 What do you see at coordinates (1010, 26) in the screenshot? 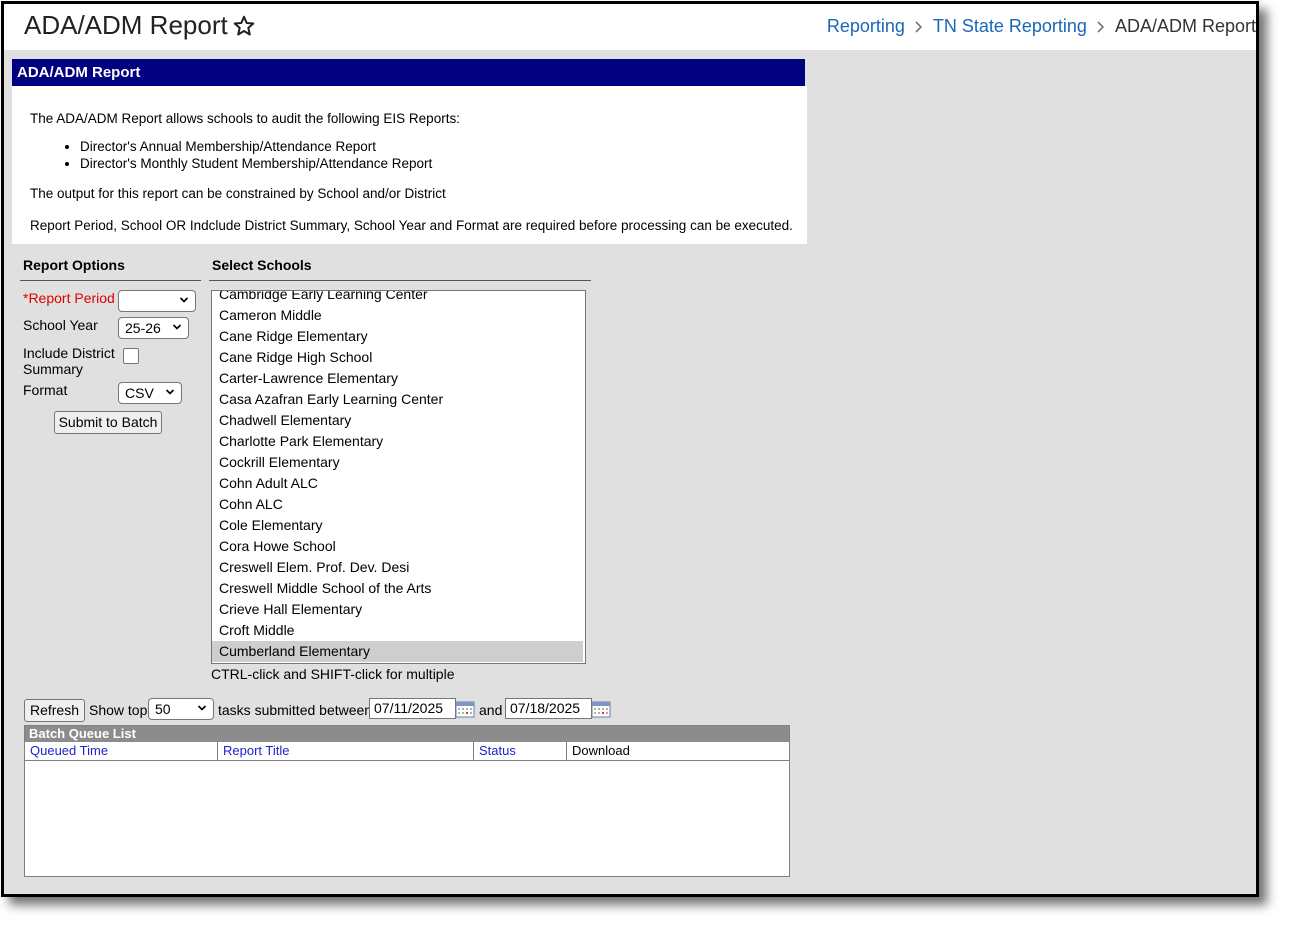
I see `breadcrumb-tn-state-reporting: TN State Reporting` at bounding box center [1010, 26].